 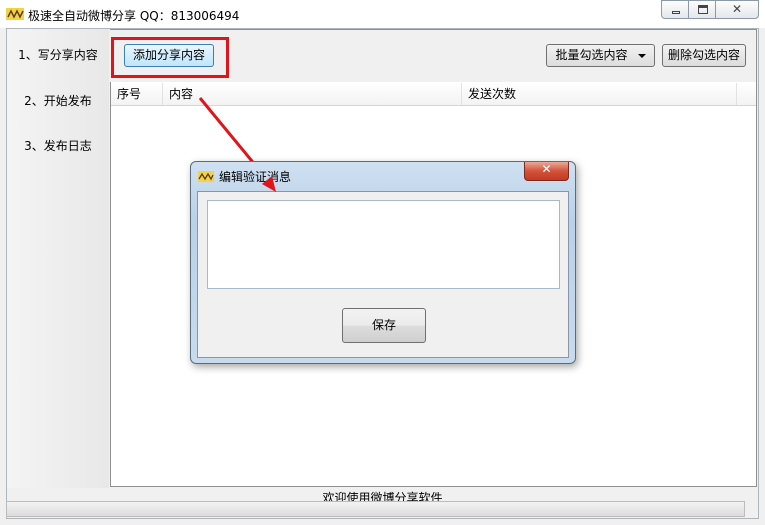 I want to click on delete-selected-label: 删除勾选内容, so click(x=703, y=55).